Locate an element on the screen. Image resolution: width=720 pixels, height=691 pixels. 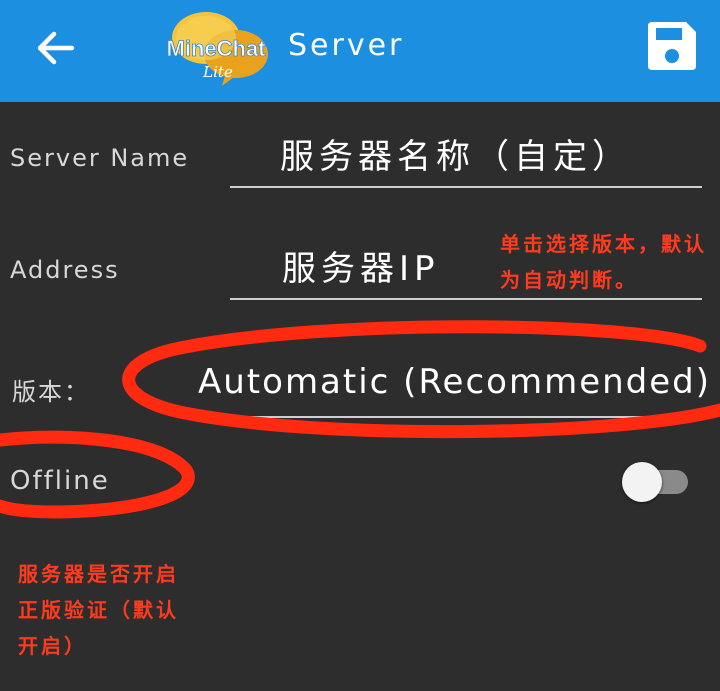
server-name-input: 服务器名称（自定） is located at coordinates (466, 162).